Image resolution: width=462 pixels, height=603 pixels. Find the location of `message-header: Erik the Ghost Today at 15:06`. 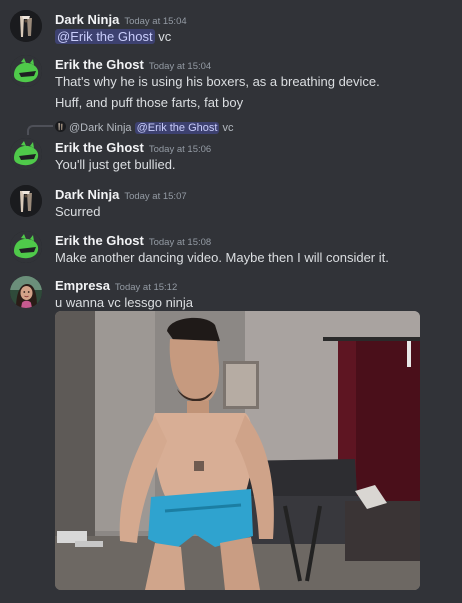

message-header: Erik the Ghost Today at 15:06 is located at coordinates (133, 148).